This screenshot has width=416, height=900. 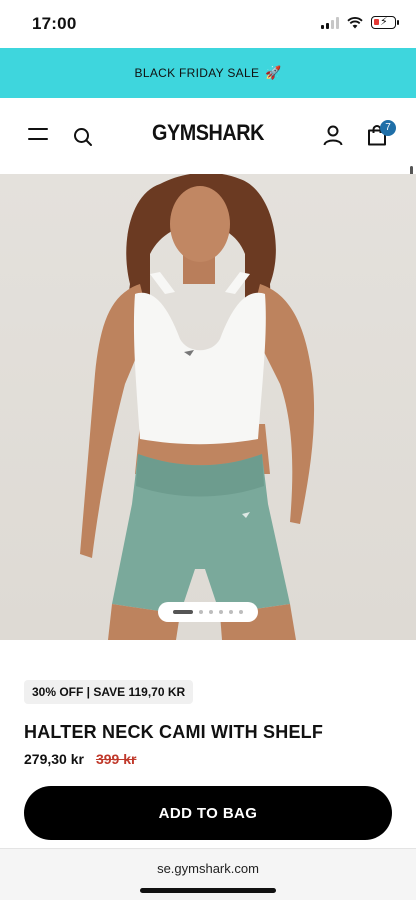 I want to click on bag-count-badge: 7, so click(x=388, y=128).